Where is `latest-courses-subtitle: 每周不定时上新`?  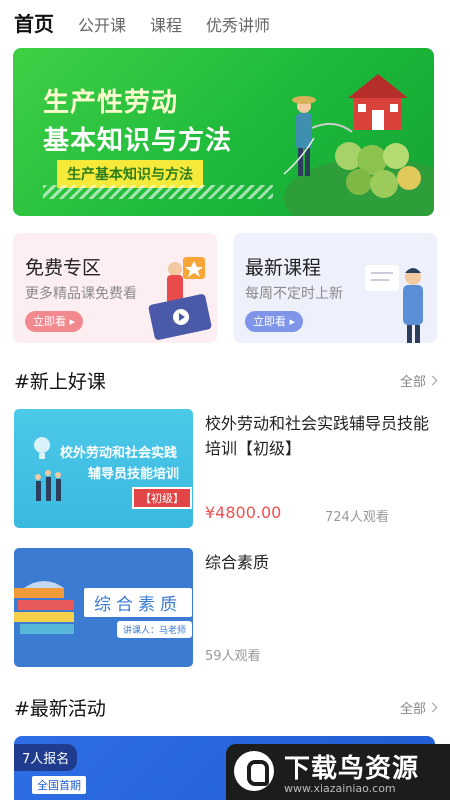 latest-courses-subtitle: 每周不定时上新 is located at coordinates (294, 294).